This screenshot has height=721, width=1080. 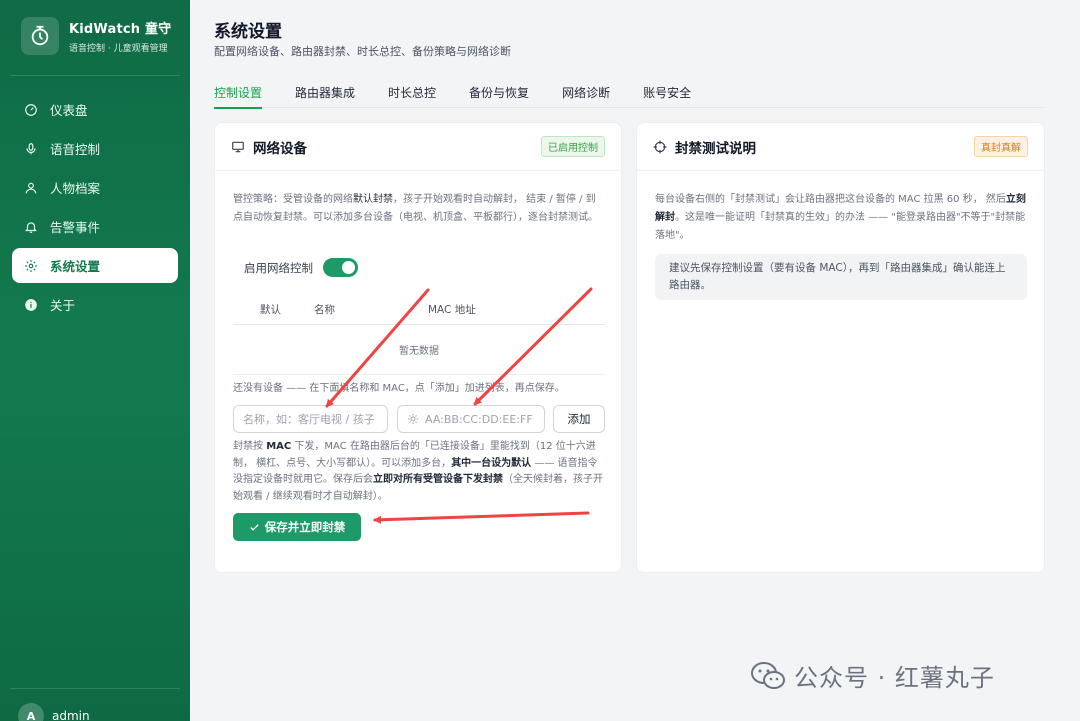 What do you see at coordinates (715, 148) in the screenshot?
I see `card-title: 封禁测试说明` at bounding box center [715, 148].